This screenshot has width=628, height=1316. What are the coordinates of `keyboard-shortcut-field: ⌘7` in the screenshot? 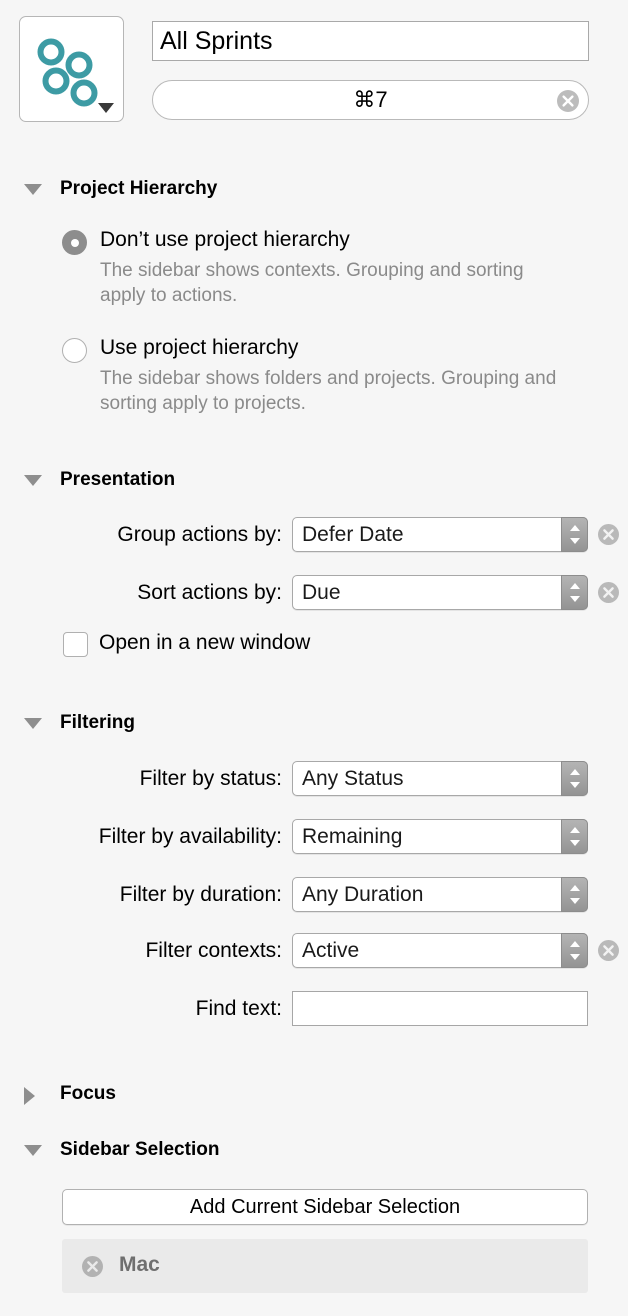 It's located at (370, 100).